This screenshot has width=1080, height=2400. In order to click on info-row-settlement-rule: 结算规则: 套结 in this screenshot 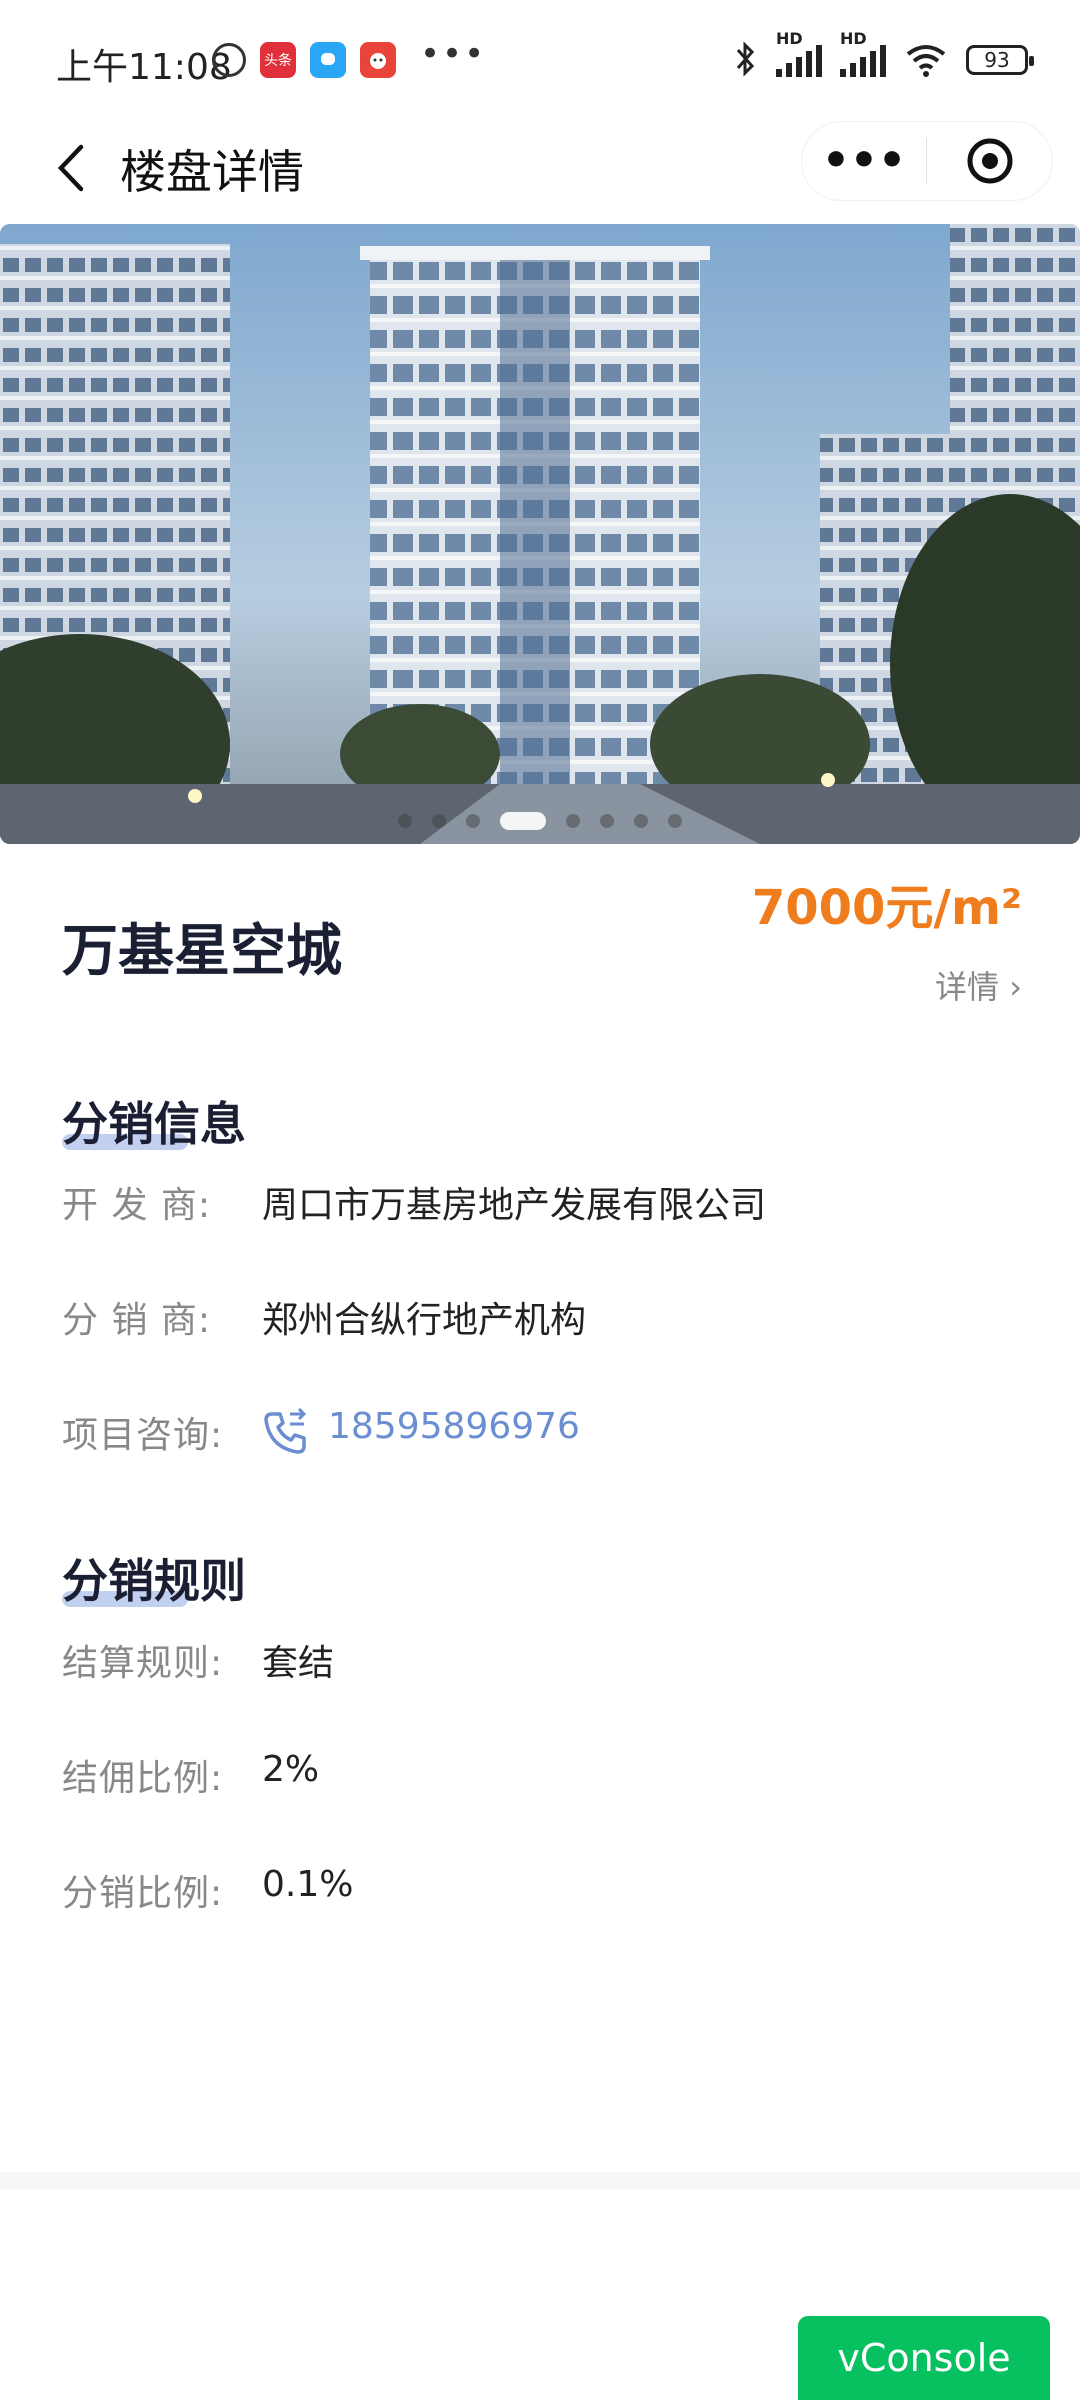, I will do `click(542, 1664)`.